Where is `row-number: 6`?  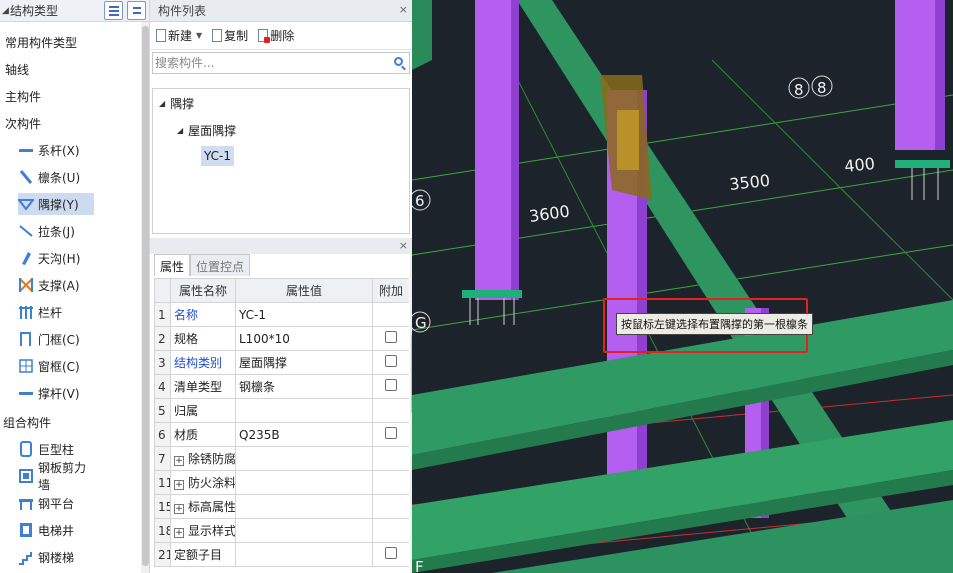 row-number: 6 is located at coordinates (162, 434).